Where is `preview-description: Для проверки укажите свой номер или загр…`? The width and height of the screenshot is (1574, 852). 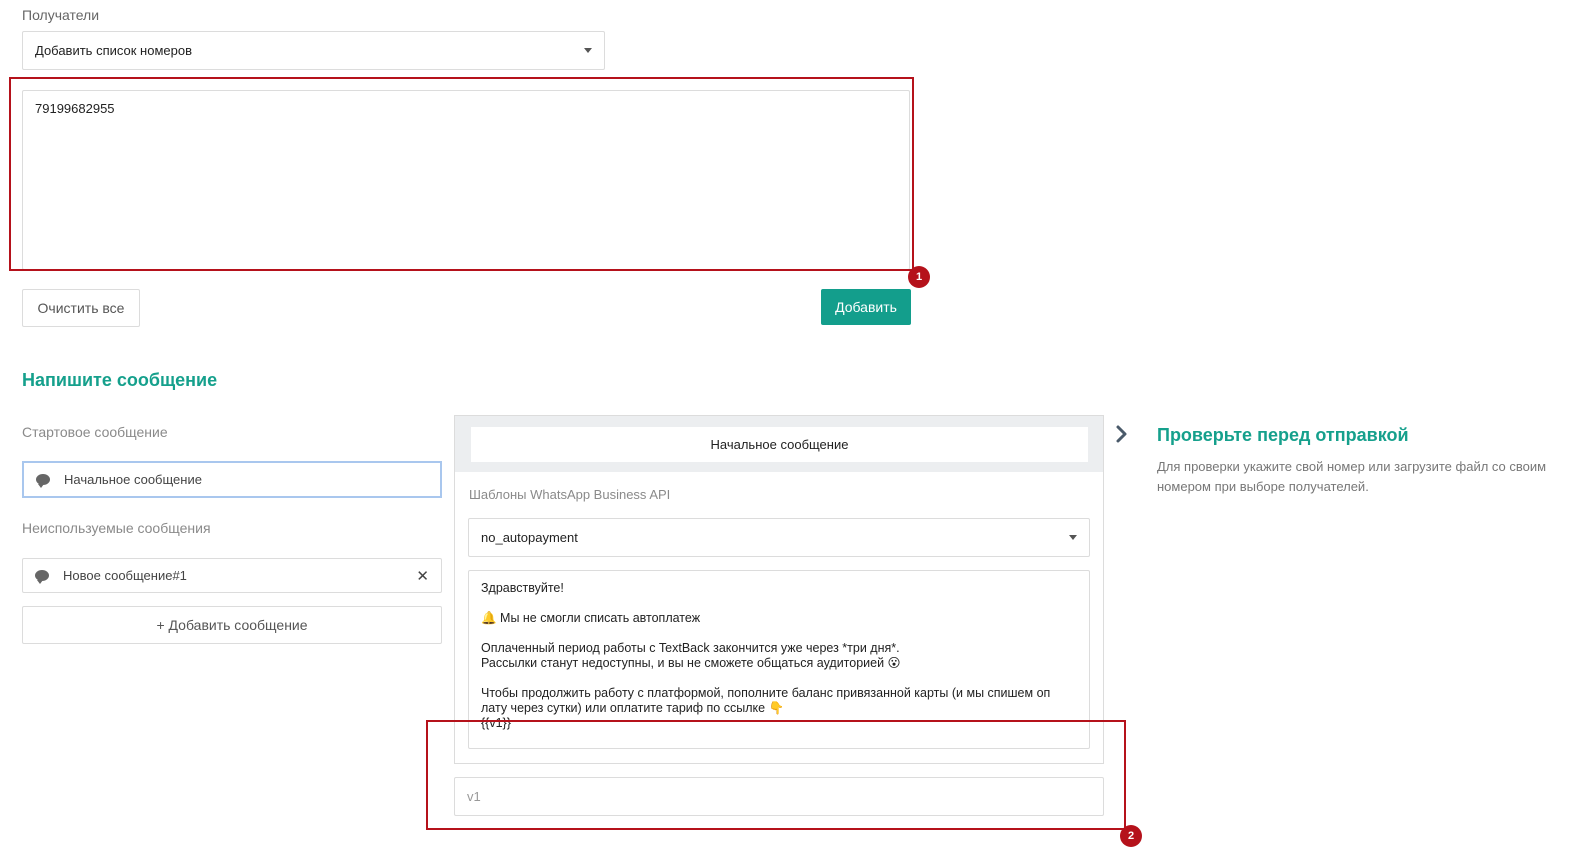
preview-description: Для проверки укажите свой номер или загр… is located at coordinates (1352, 476).